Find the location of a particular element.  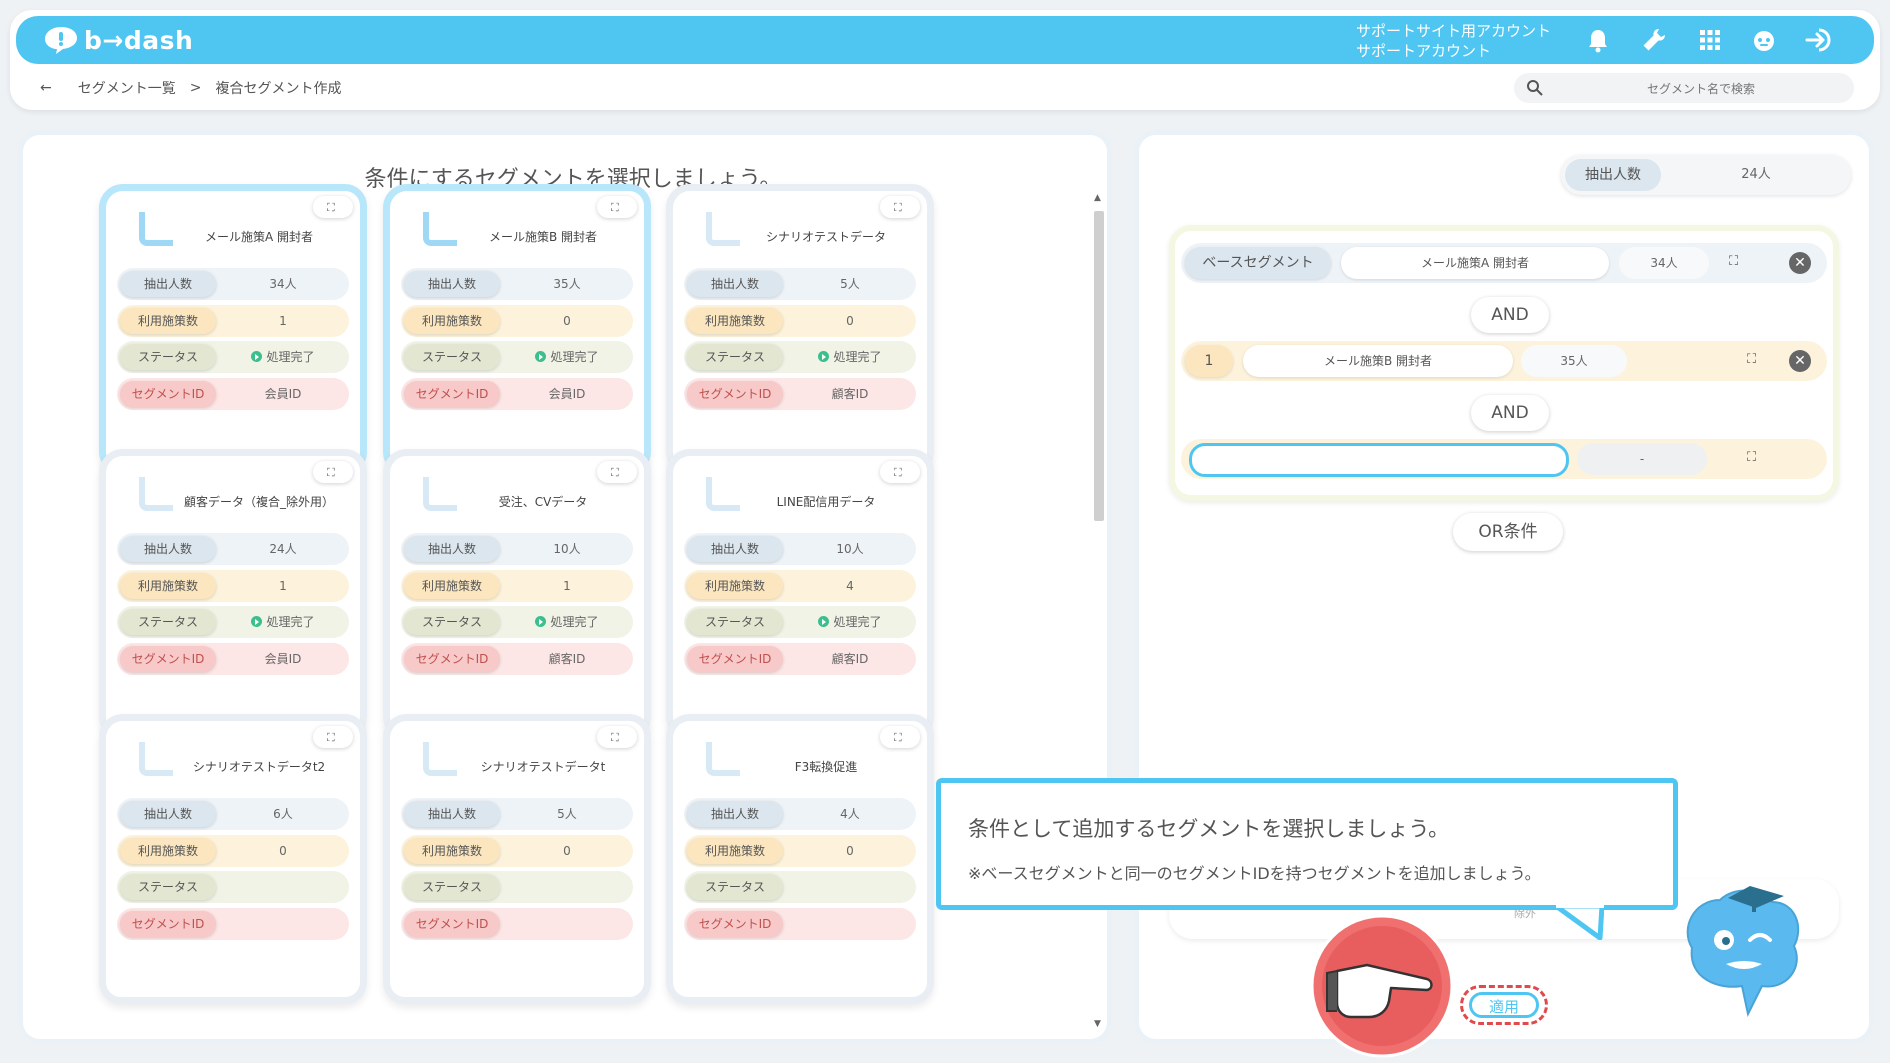

condition-row-1: 1 メール施策B 開封者 35人 ⛶ ✕ is located at coordinates (1504, 361).